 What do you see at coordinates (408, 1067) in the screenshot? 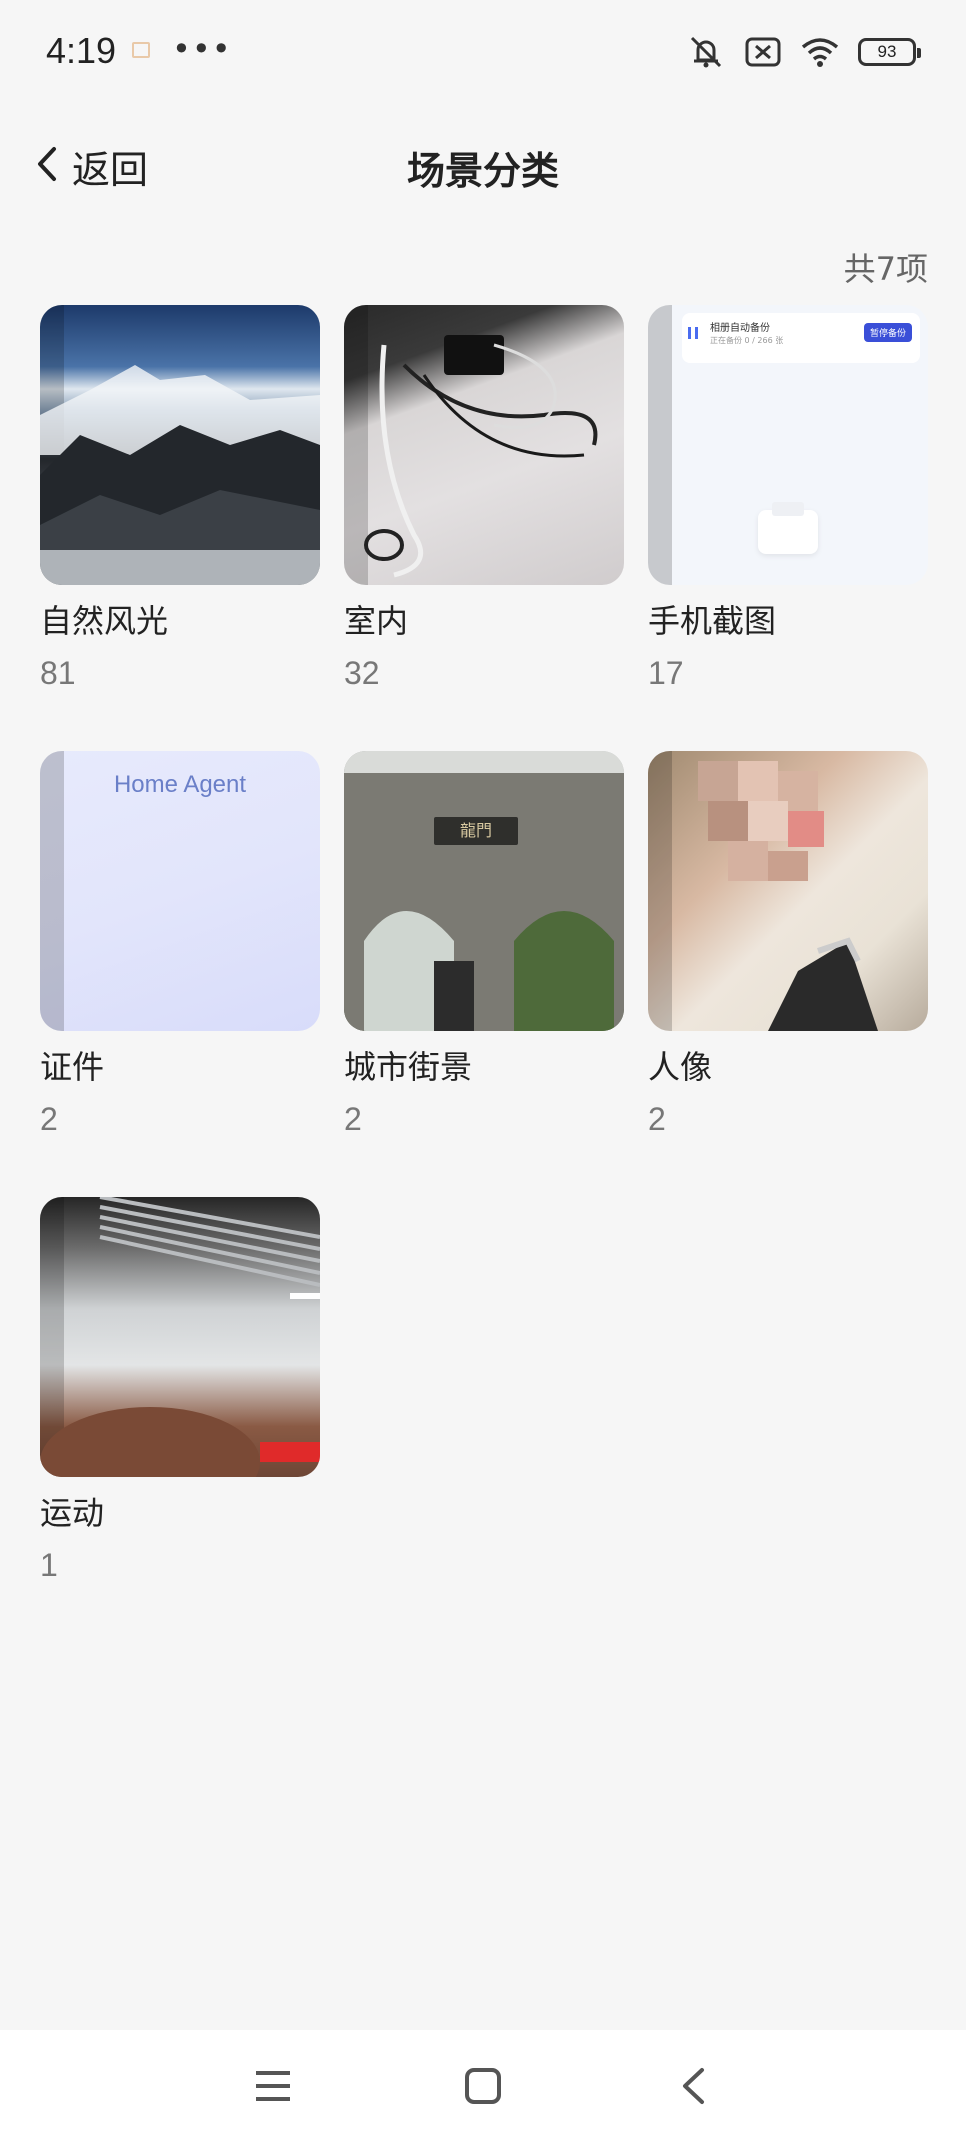
I see `category-name: 城市街景` at bounding box center [408, 1067].